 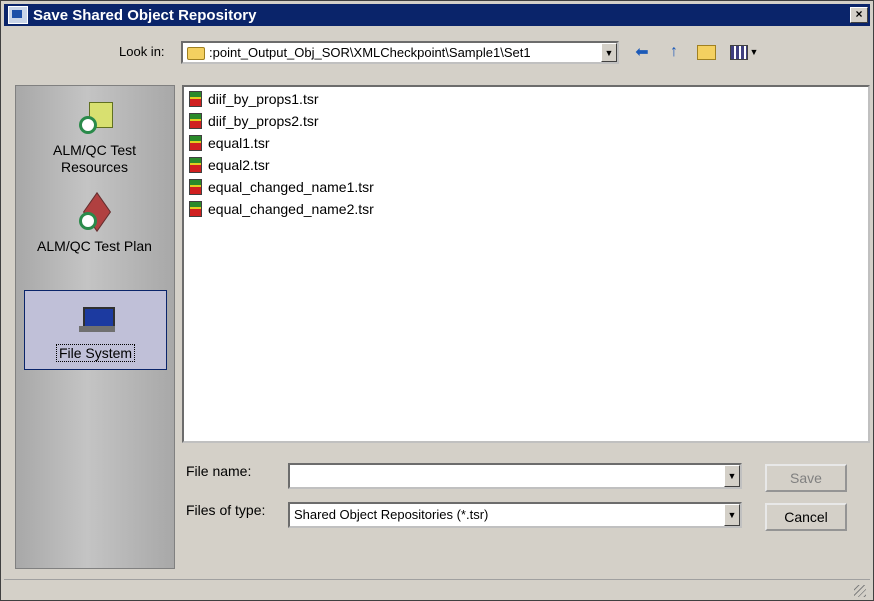 What do you see at coordinates (96, 321) in the screenshot?
I see `computer-icon` at bounding box center [96, 321].